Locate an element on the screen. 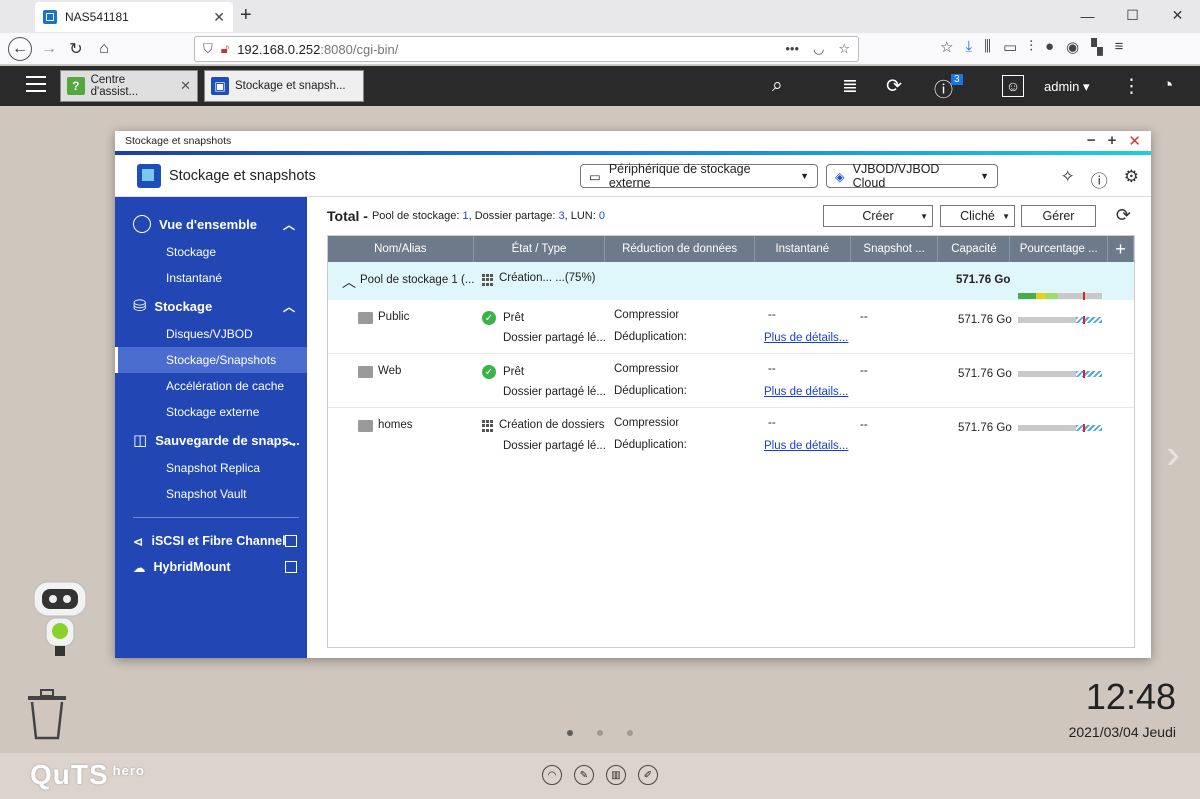 The height and width of the screenshot is (799, 1200). iscsi-icon: ⊲ is located at coordinates (138, 541).